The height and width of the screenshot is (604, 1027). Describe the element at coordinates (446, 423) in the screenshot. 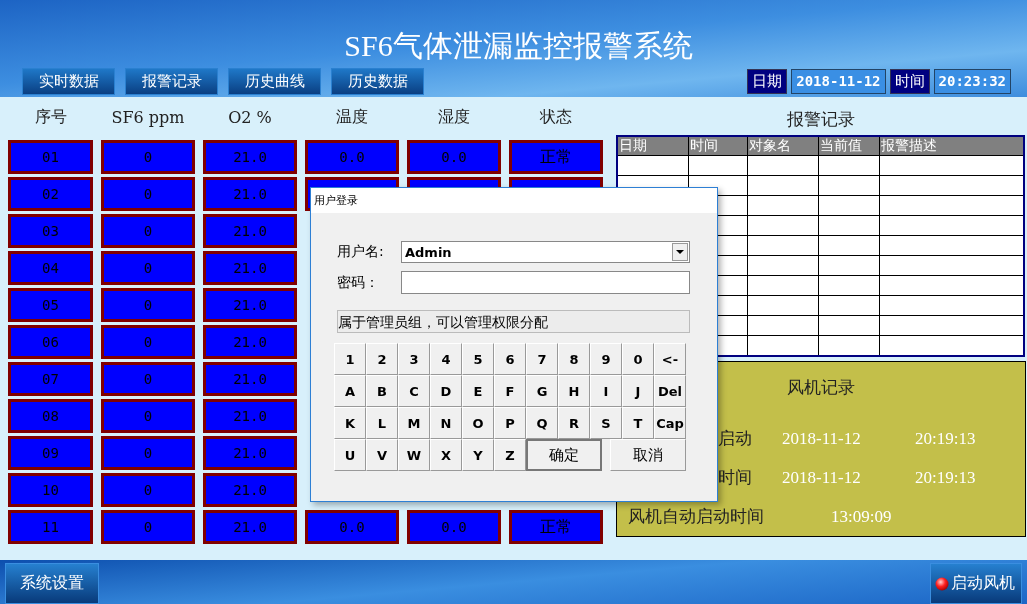

I see `keyboard-key: N` at that location.